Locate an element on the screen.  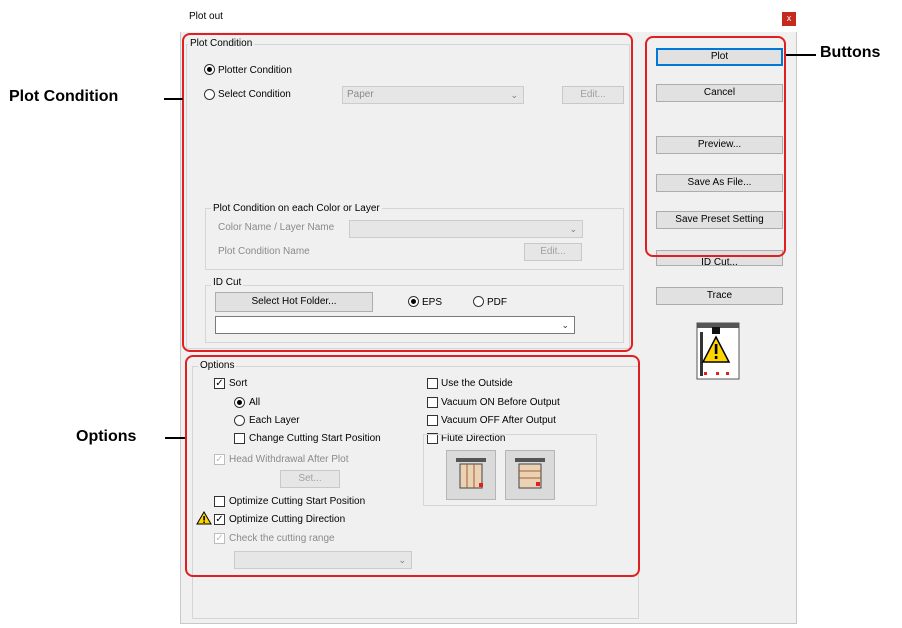
buttons-callout: Buttons is located at coordinates (850, 52).